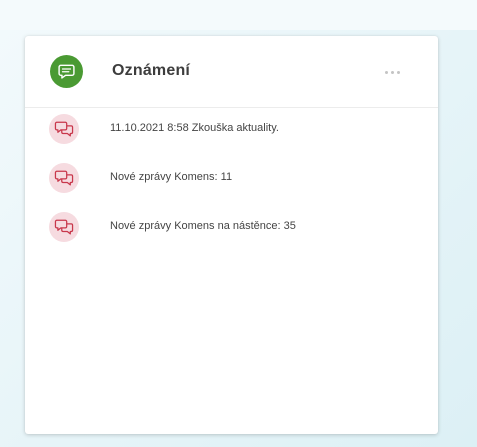  I want to click on more-horizontal-icon, so click(386, 72).